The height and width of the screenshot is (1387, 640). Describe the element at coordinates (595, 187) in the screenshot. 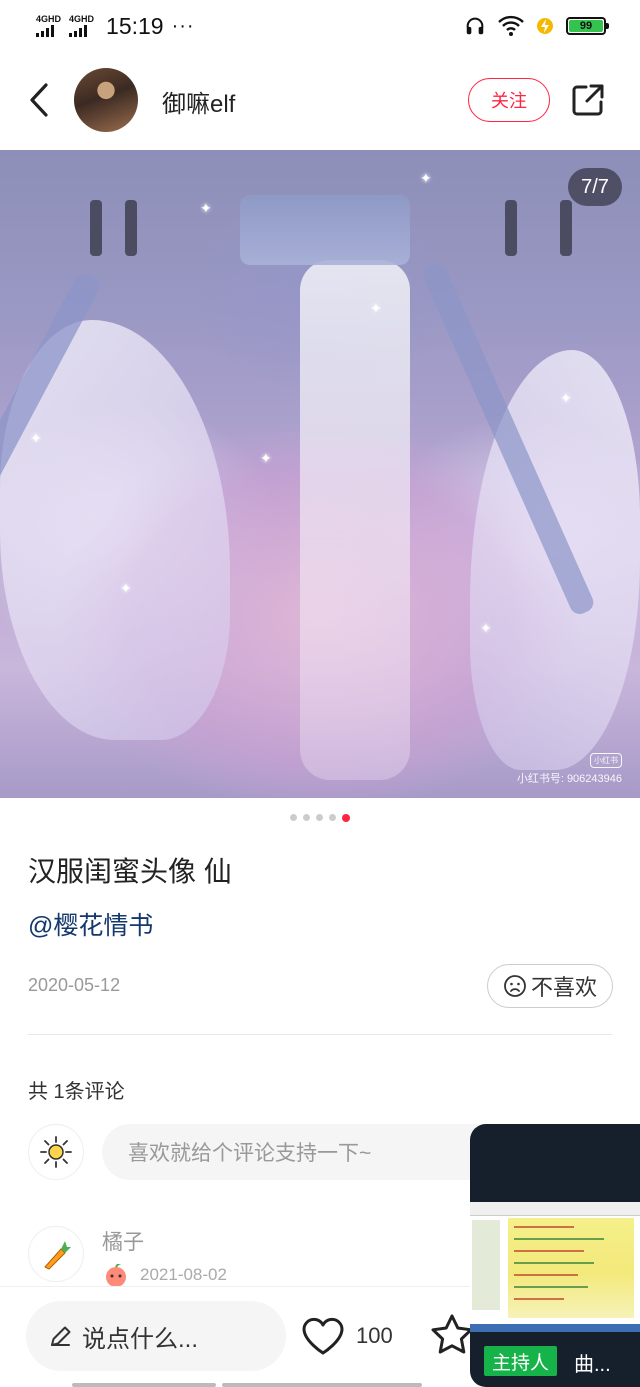

I see `image-page-counter: 7/7` at that location.